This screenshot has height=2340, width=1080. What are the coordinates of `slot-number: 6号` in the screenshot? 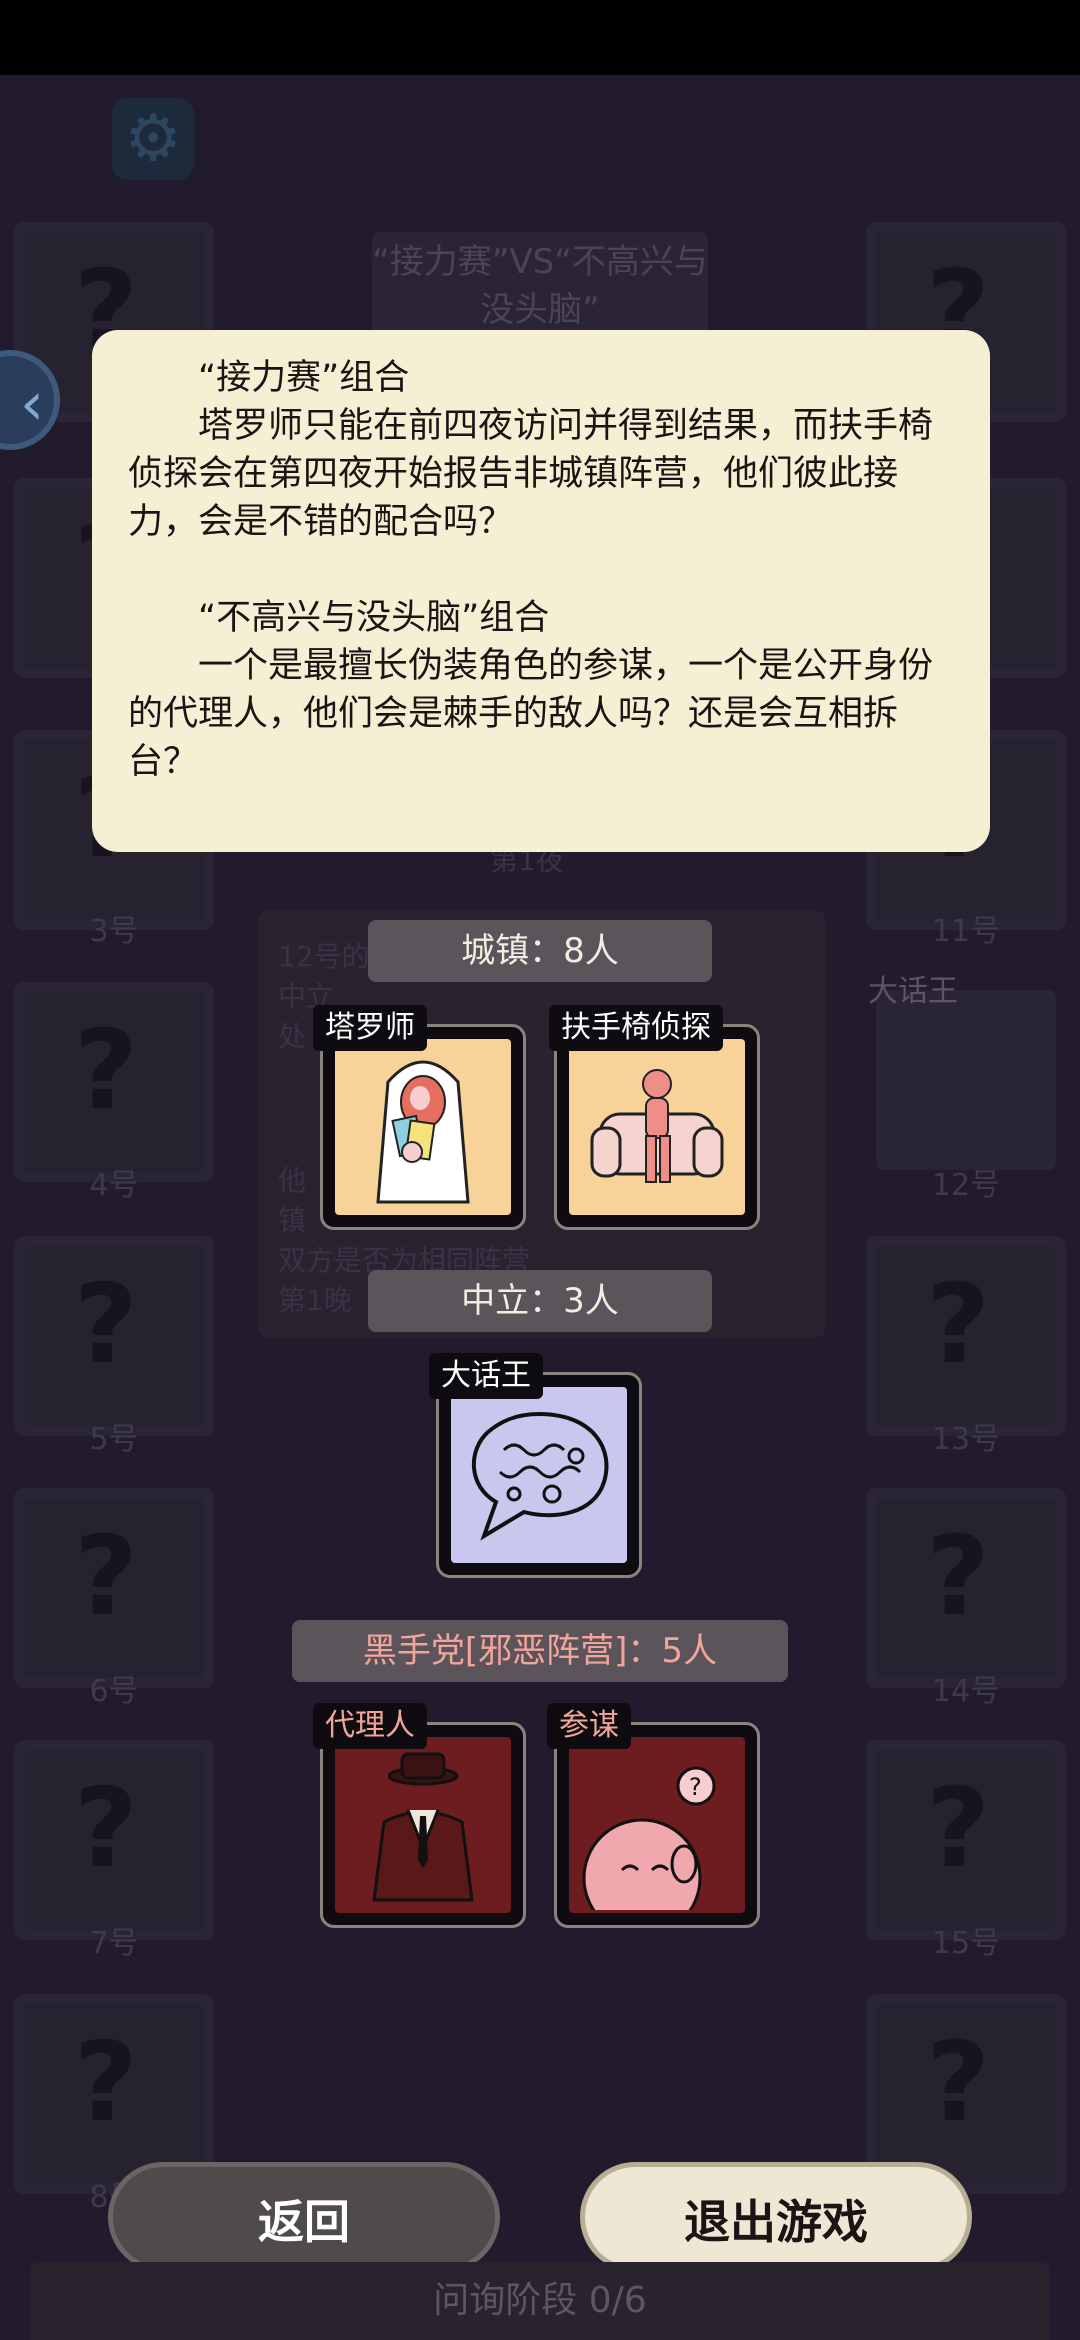 It's located at (114, 1691).